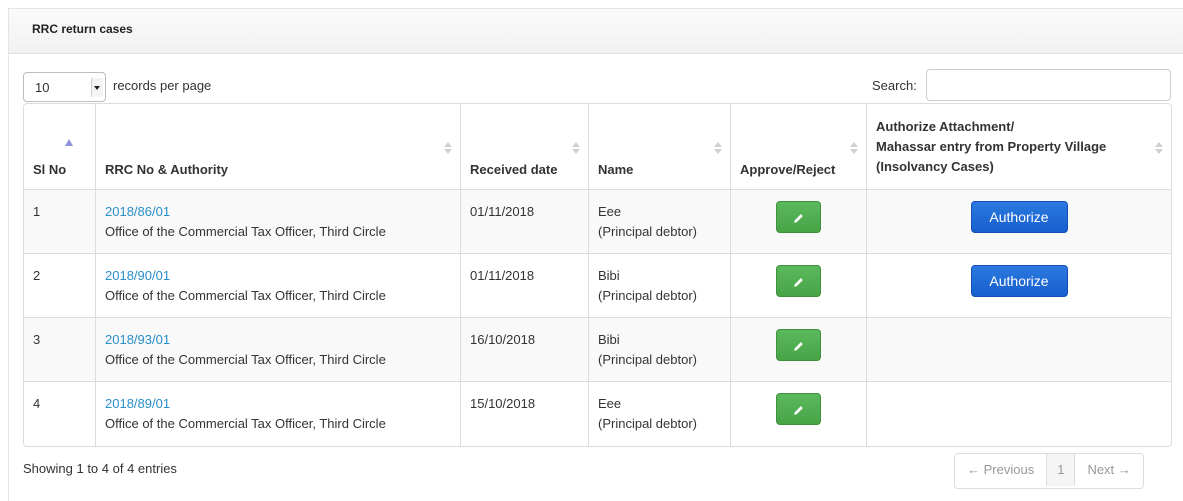 The width and height of the screenshot is (1183, 501). Describe the element at coordinates (945, 126) in the screenshot. I see `authorize-header-line-1: Authorize Attachment/` at that location.